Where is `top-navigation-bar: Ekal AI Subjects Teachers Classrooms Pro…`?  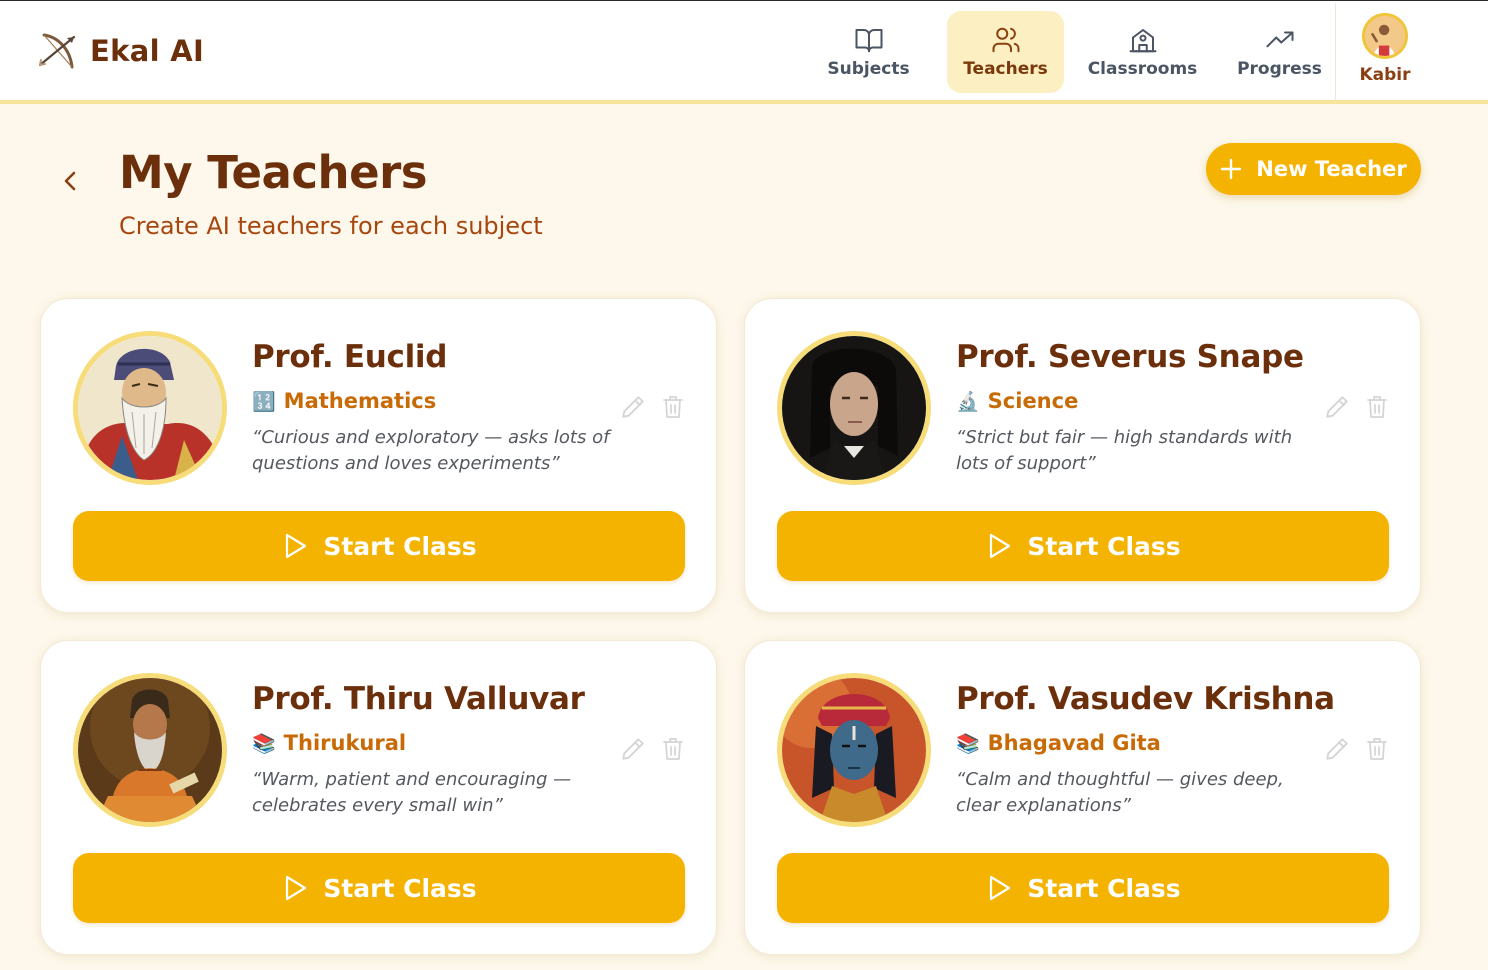
top-navigation-bar: Ekal AI Subjects Teachers Classrooms Pro… is located at coordinates (744, 52).